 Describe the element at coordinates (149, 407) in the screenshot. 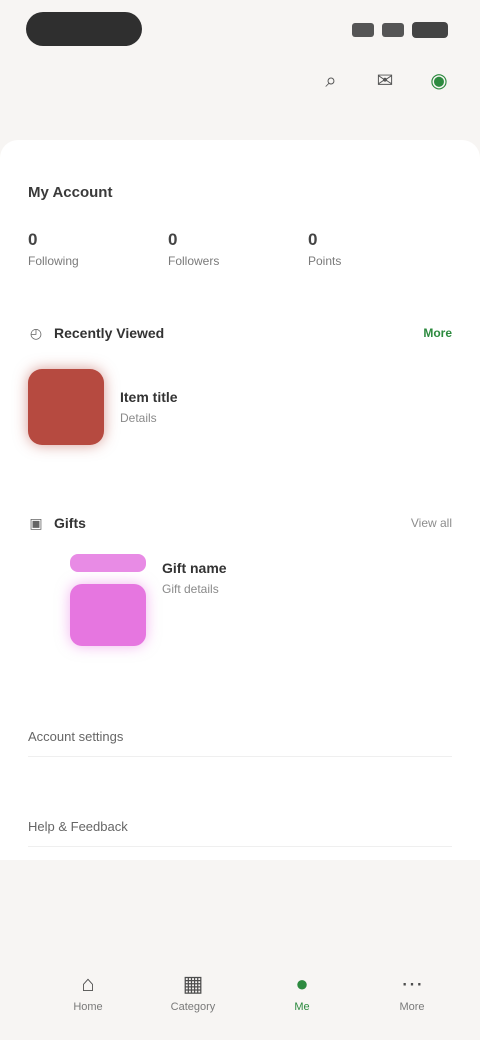

I see `recent-item-info: Item title Details` at that location.